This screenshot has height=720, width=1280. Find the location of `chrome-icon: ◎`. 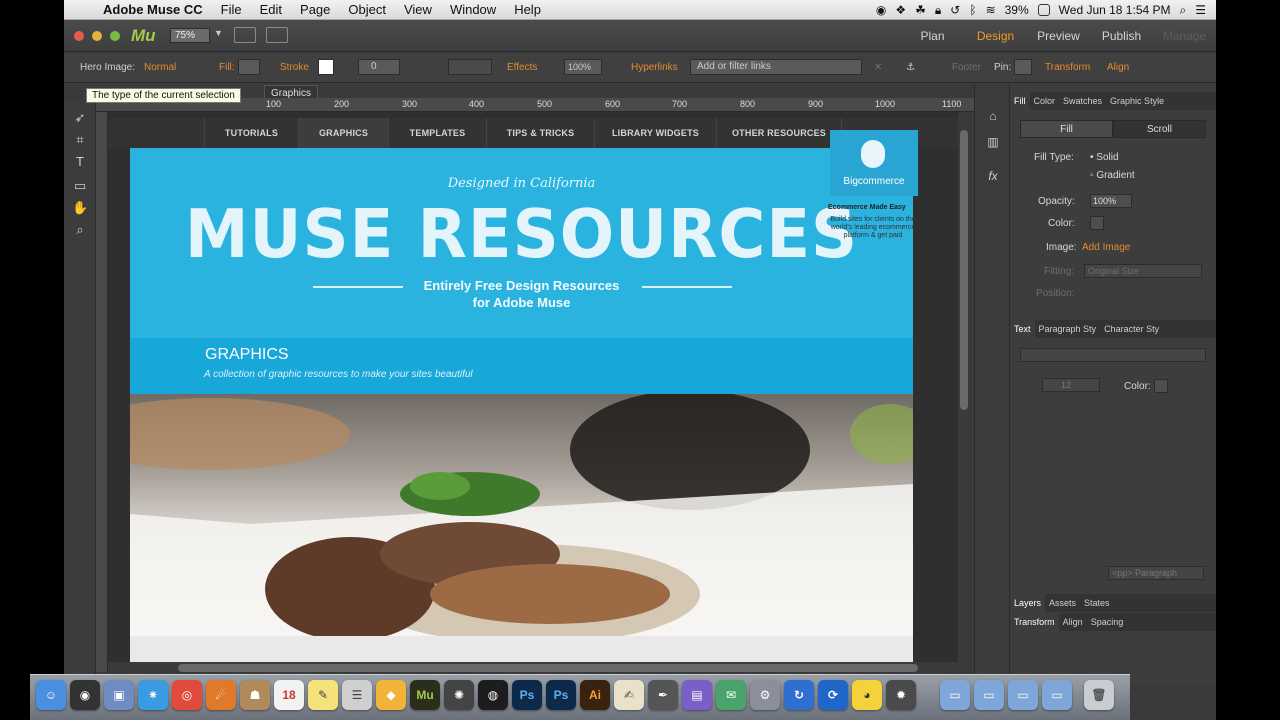

chrome-icon: ◎ is located at coordinates (187, 695).